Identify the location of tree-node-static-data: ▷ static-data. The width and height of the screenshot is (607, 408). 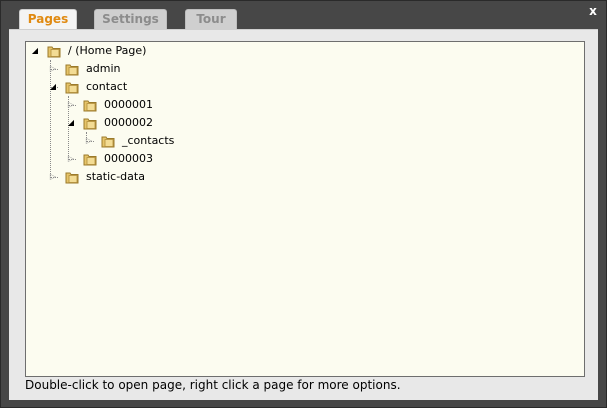
(96, 177).